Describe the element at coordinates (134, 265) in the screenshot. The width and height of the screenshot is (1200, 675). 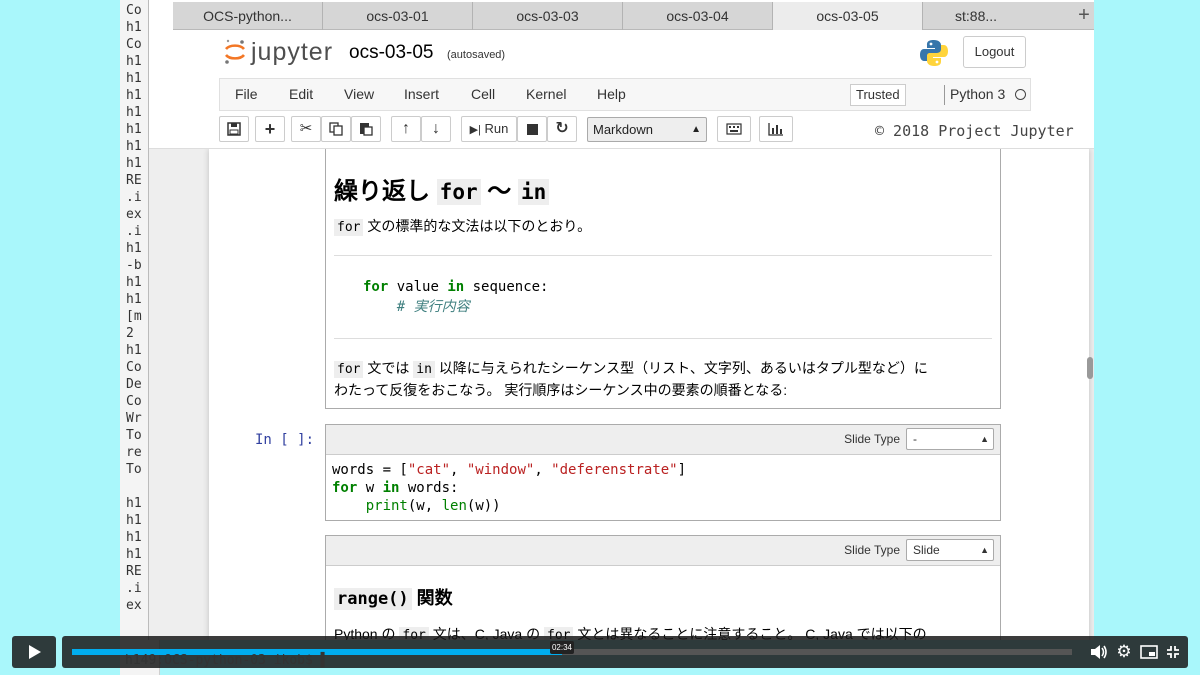
I see `terminal-line: -b` at that location.